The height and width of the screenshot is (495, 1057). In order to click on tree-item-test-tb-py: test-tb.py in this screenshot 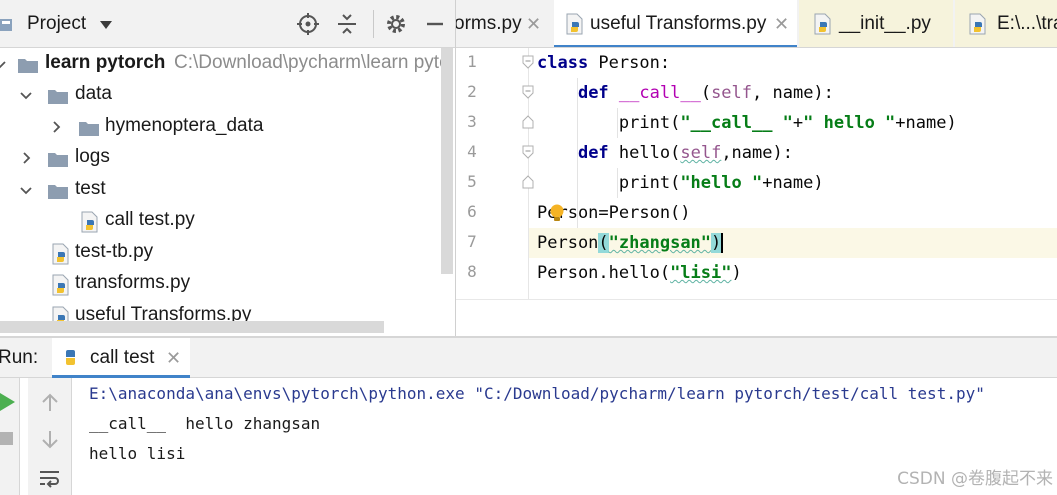, I will do `click(221, 252)`.